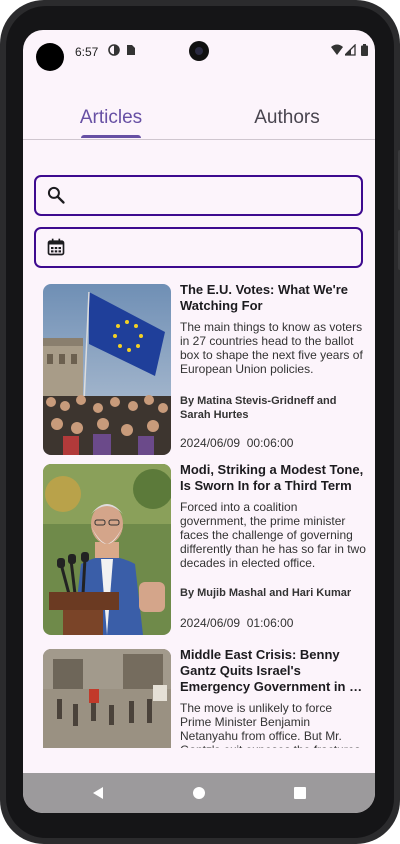 Image resolution: width=400 pixels, height=844 pixels. What do you see at coordinates (240, 670) in the screenshot?
I see `article-title-line: Gantz Quits Israel's` at bounding box center [240, 670].